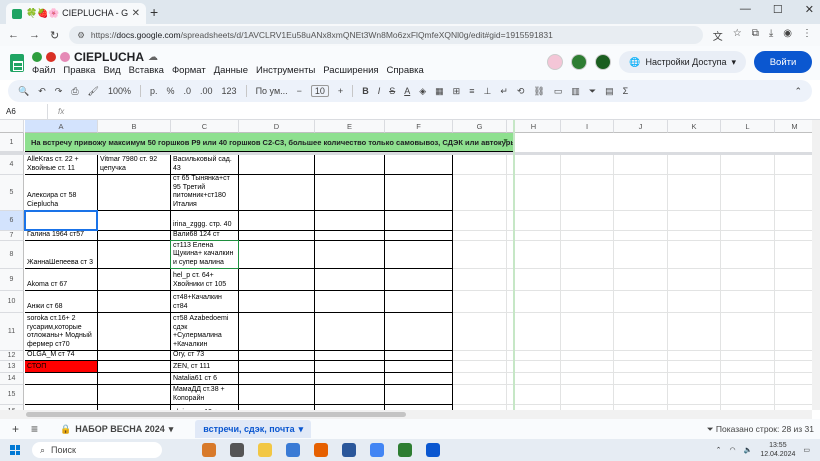 The width and height of the screenshot is (820, 461). Describe the element at coordinates (61, 302) in the screenshot. I see `cell-a10: Анжи ст 68` at that location.